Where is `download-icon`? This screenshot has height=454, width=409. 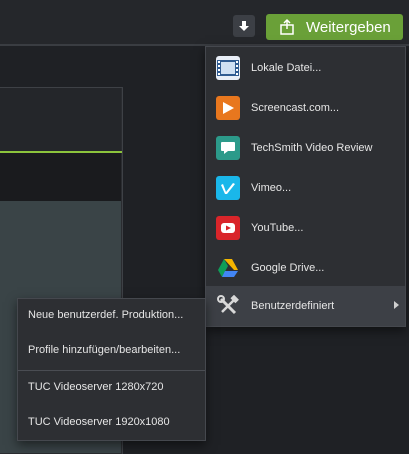
download-icon is located at coordinates (244, 26).